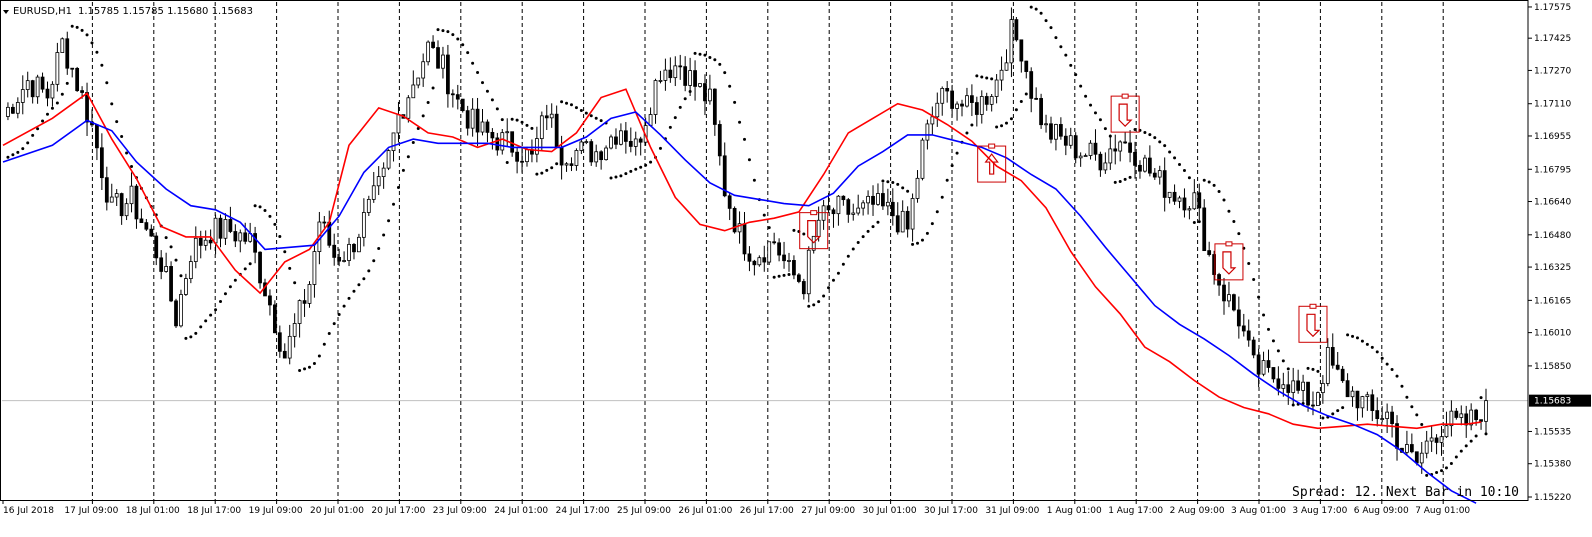 This screenshot has width=1592, height=537. I want to click on x-tick-label: 7 Aug 01:00, so click(1442, 511).